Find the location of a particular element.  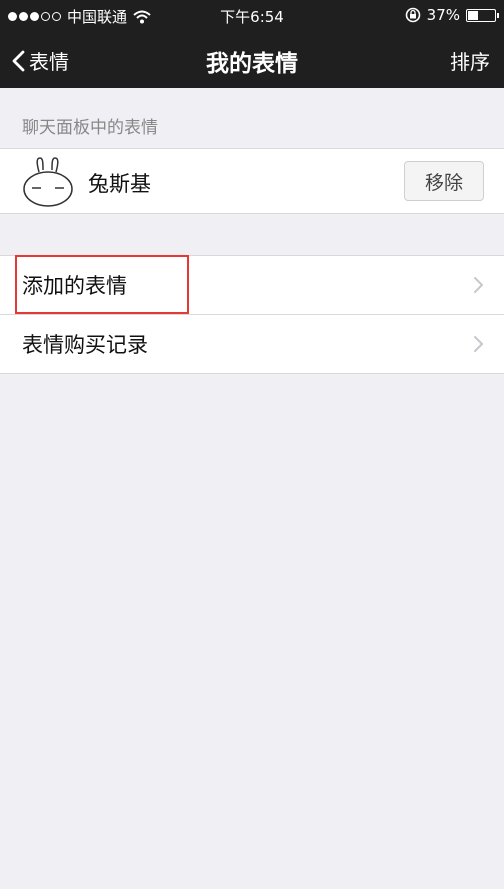

remove-button: 移除 is located at coordinates (444, 181).